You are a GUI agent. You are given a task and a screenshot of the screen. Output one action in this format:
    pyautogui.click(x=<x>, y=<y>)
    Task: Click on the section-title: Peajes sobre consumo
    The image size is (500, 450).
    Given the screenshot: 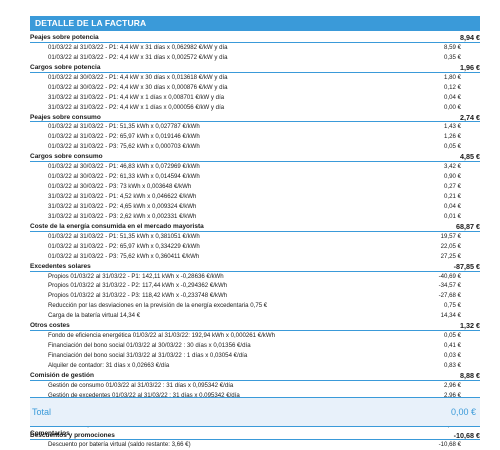 What is the action you would take?
    pyautogui.click(x=65, y=117)
    